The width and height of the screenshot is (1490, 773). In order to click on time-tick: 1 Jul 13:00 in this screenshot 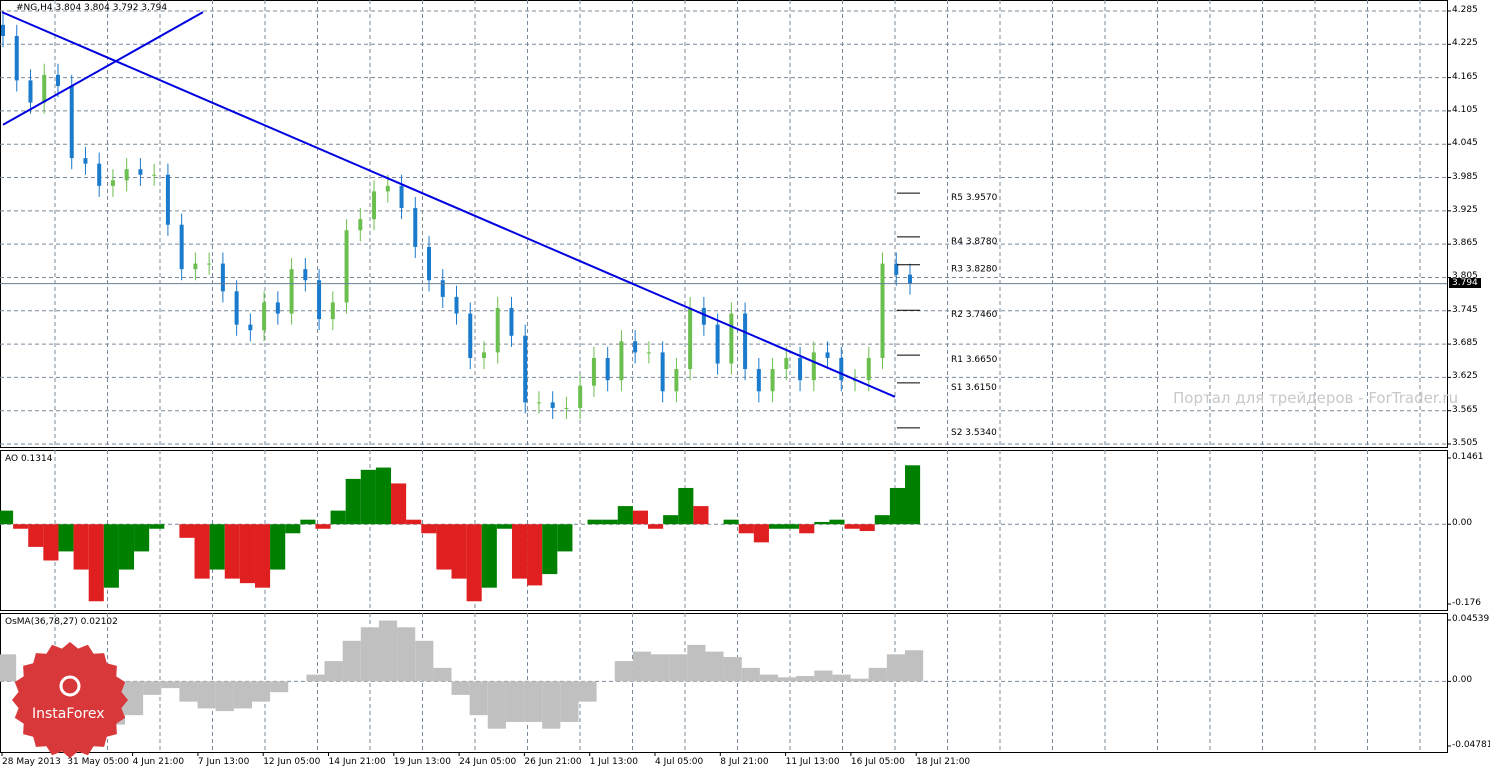, I will do `click(613, 762)`.